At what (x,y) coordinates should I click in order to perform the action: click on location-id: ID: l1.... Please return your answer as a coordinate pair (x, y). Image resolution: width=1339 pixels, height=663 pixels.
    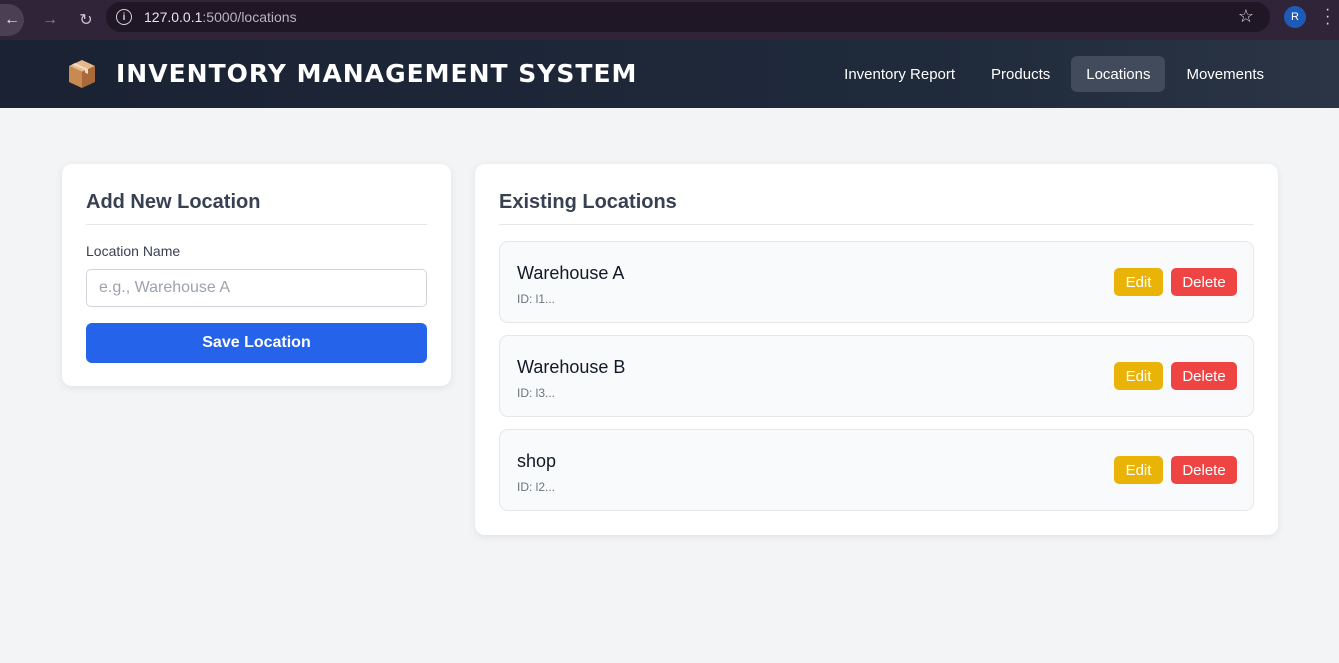
    Looking at the image, I should click on (536, 299).